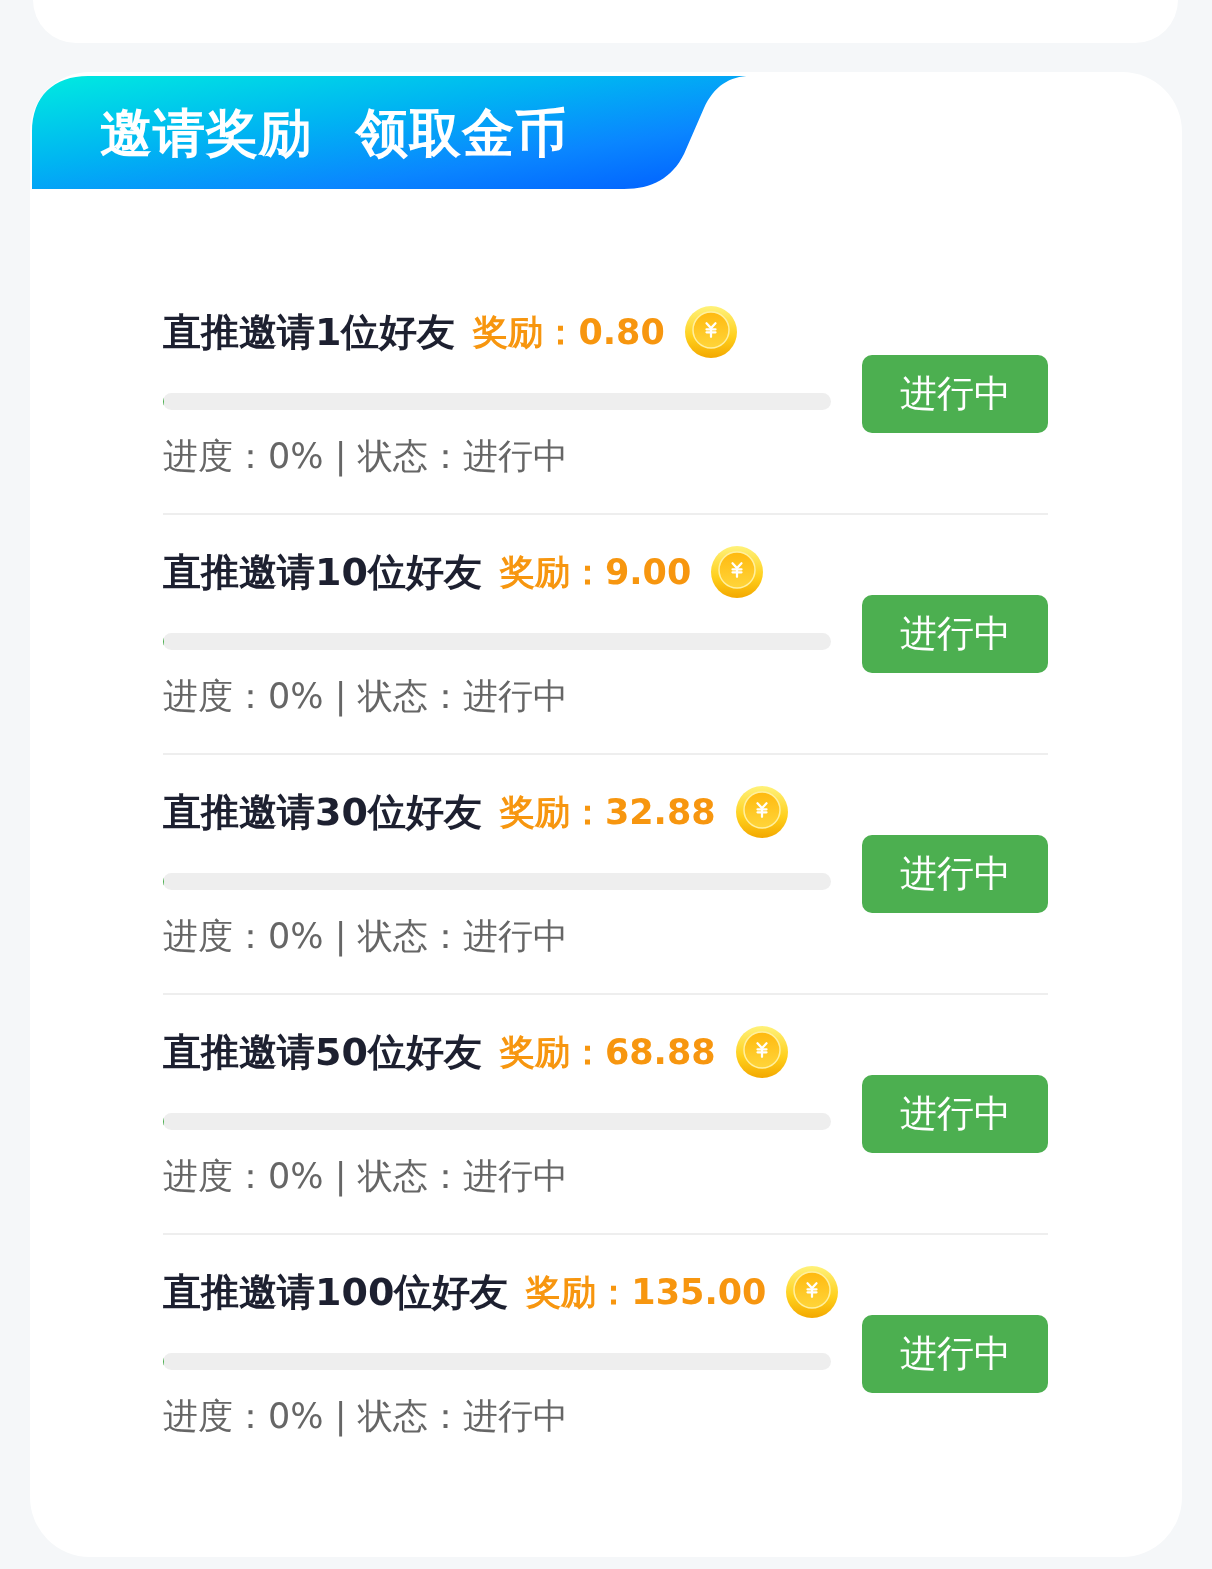 The image size is (1212, 1569). I want to click on reward-amount: 奖励：135.00, so click(646, 1292).